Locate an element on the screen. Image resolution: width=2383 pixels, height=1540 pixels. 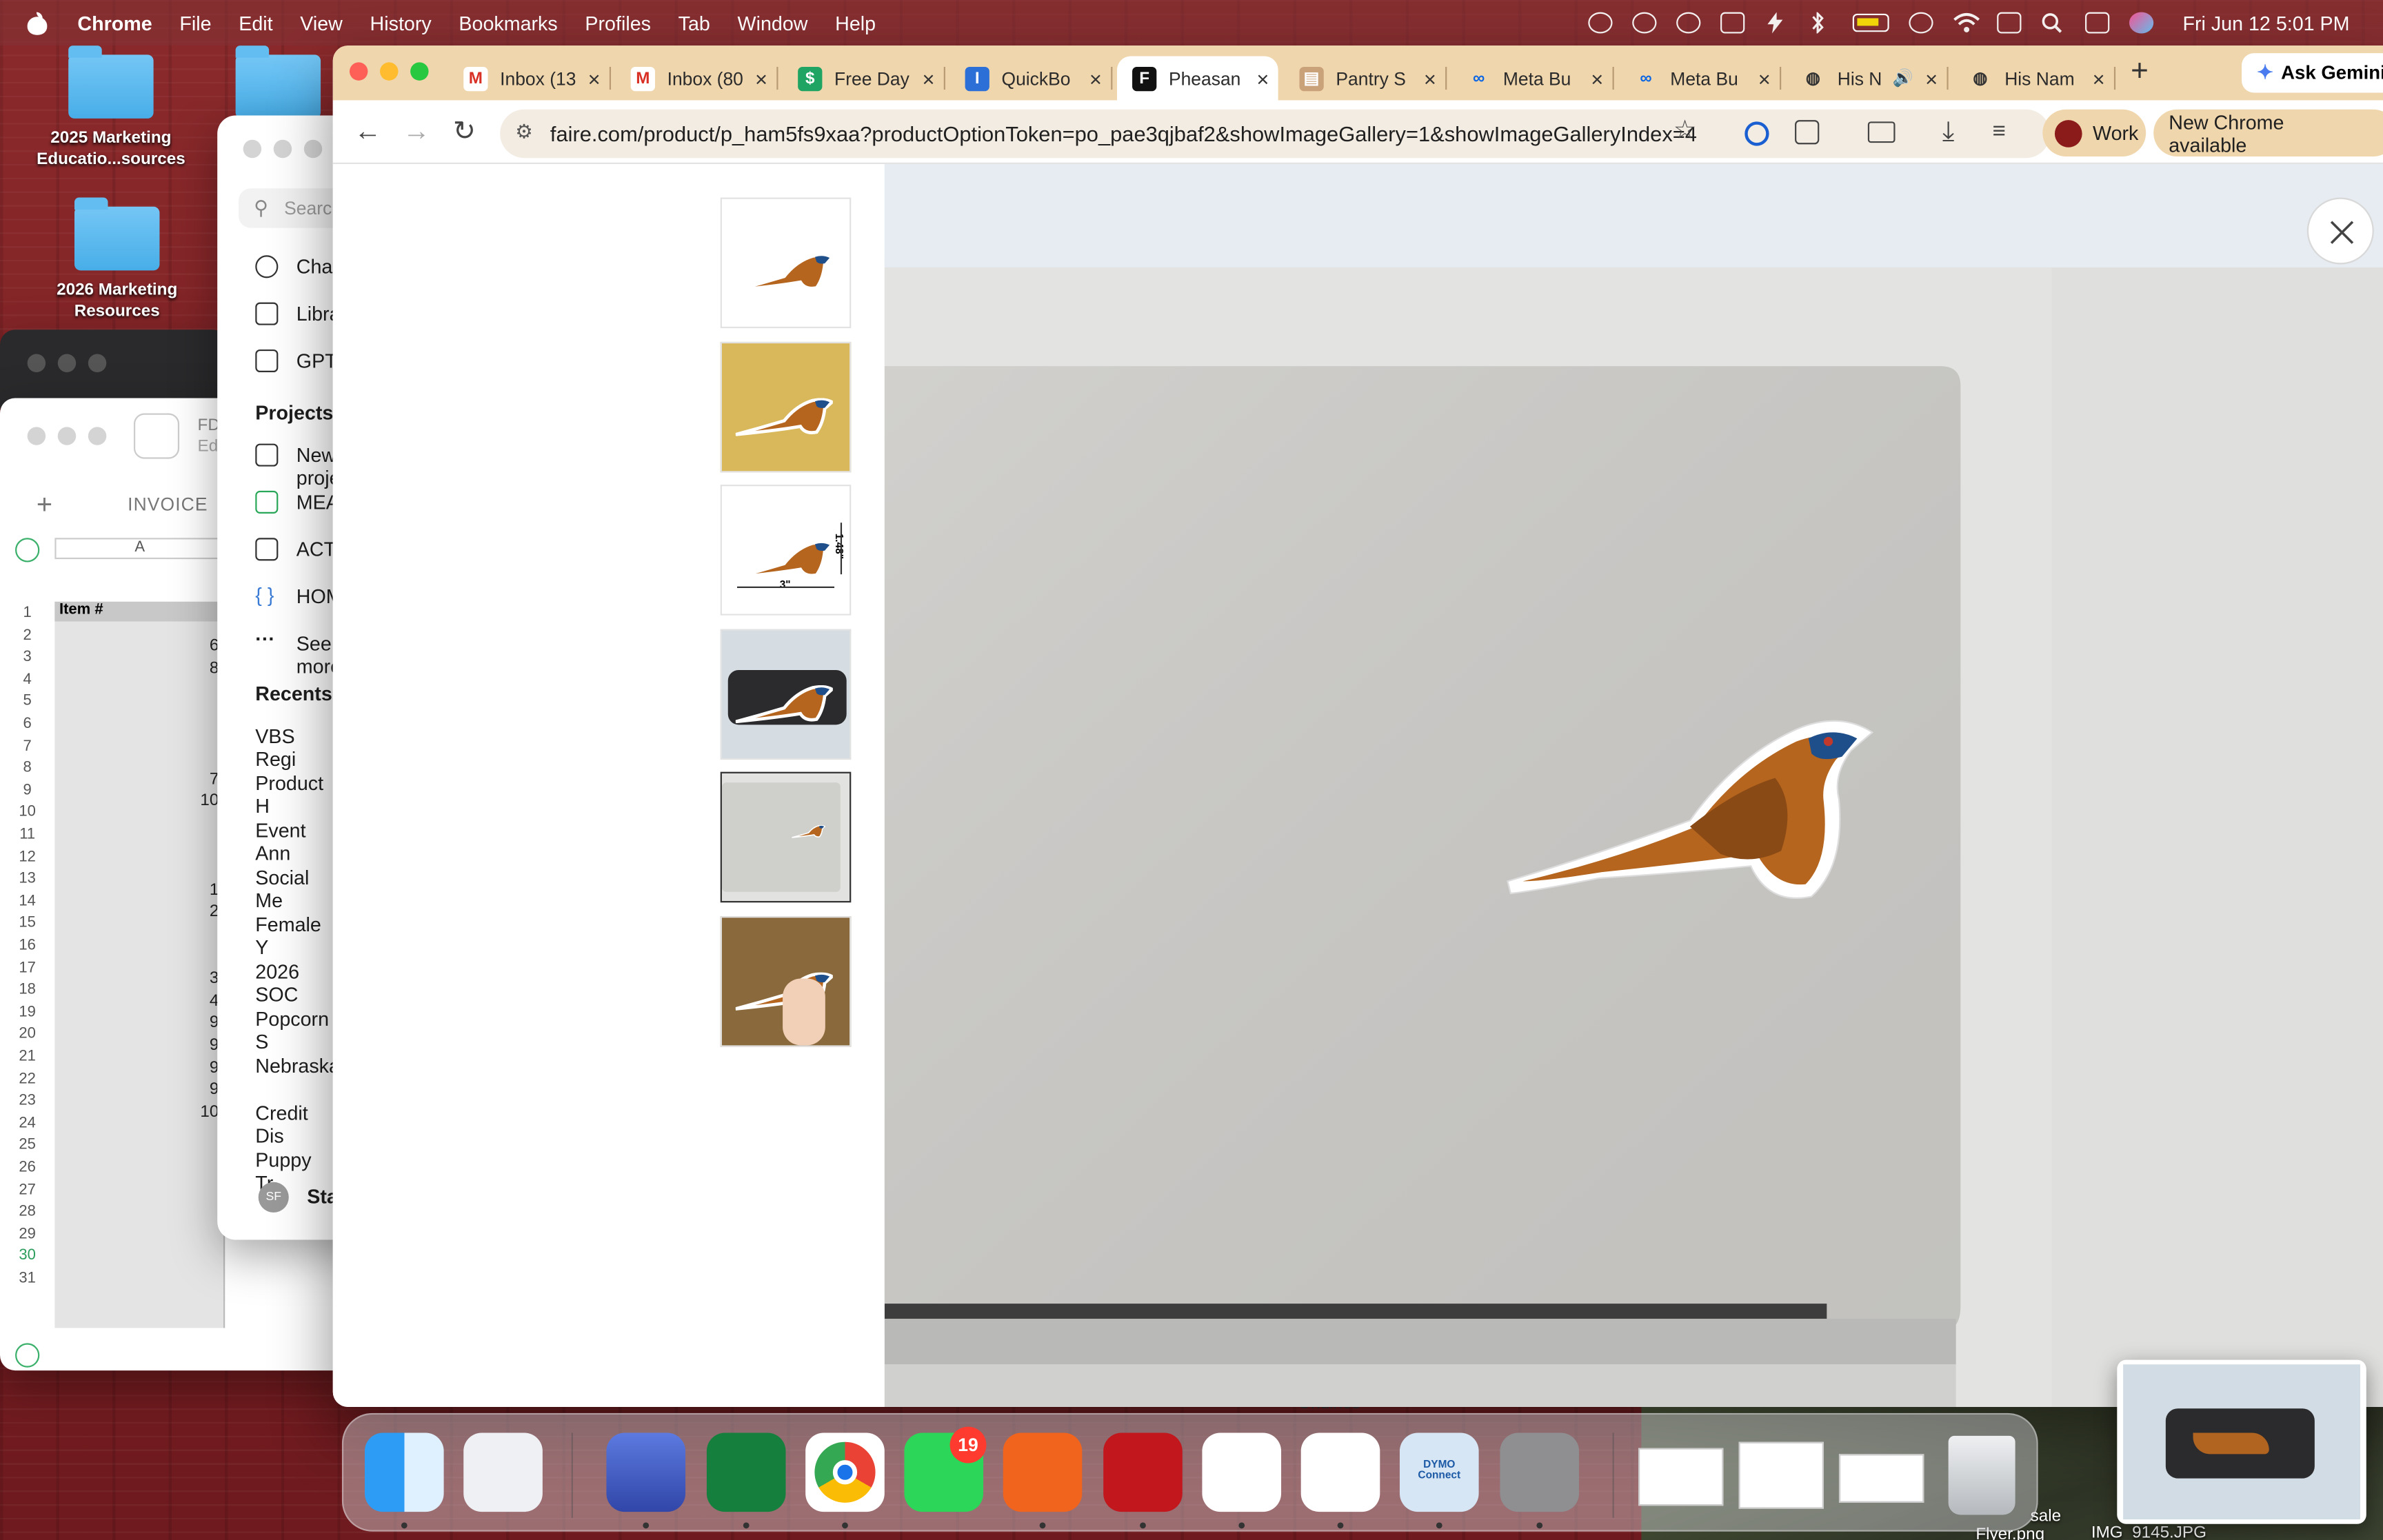
row-number: 14 is located at coordinates (27, 902).